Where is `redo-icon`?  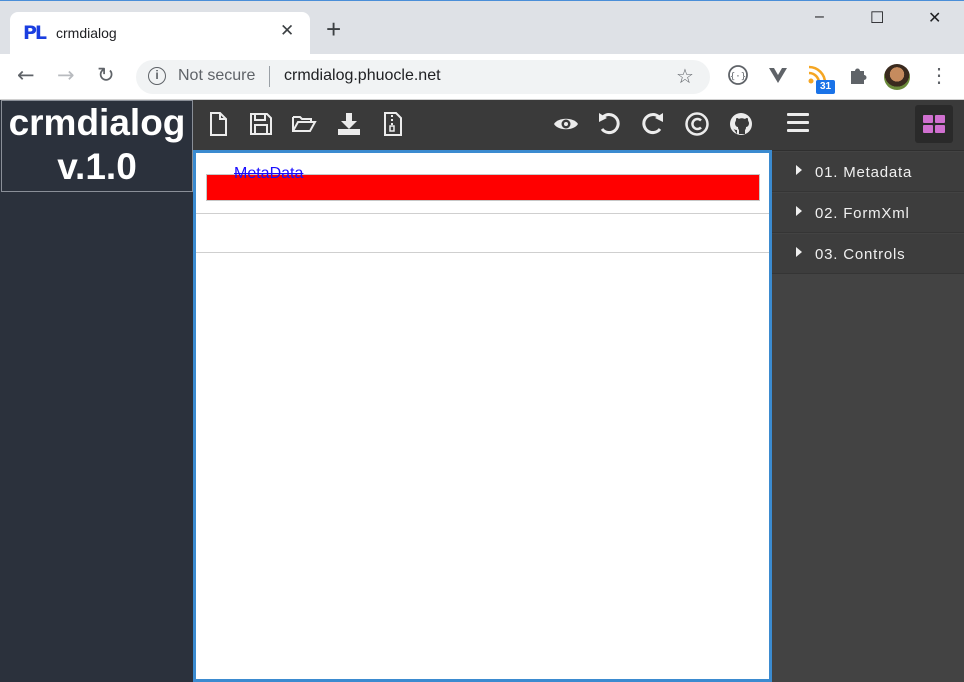
redo-icon is located at coordinates (653, 124).